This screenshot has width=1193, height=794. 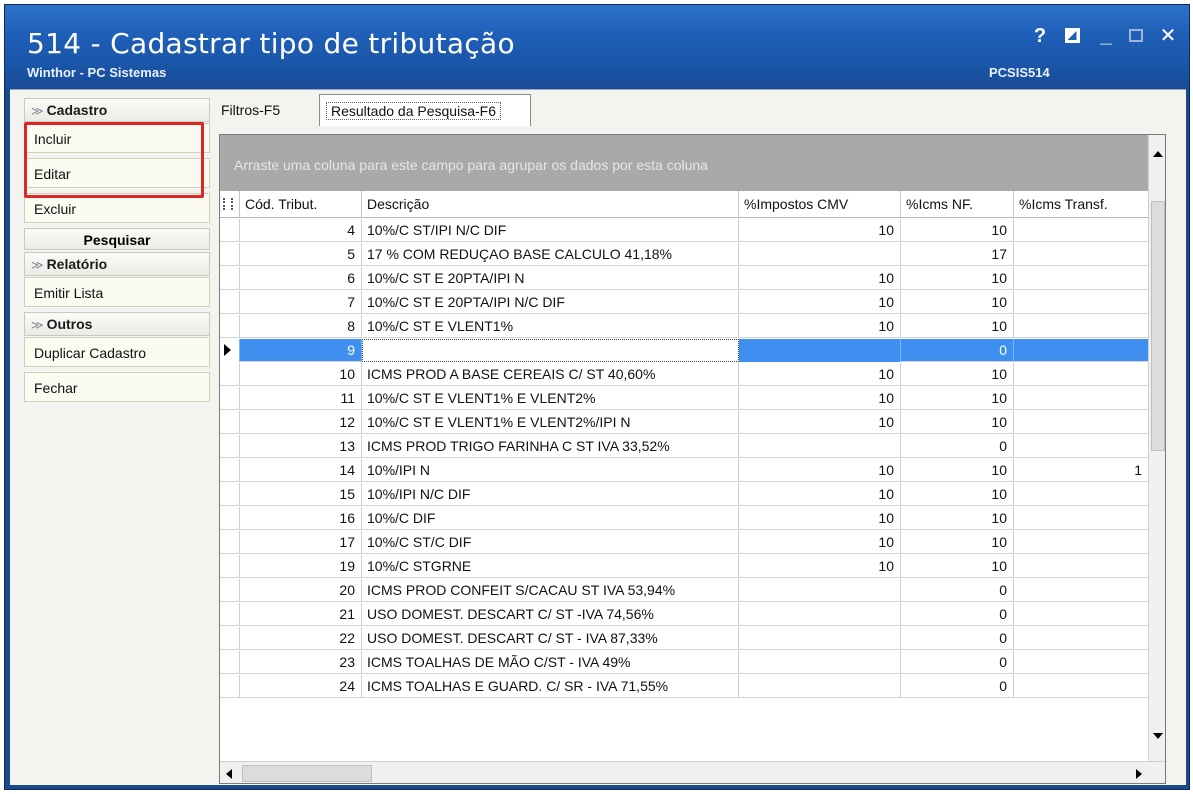 What do you see at coordinates (550, 204) in the screenshot?
I see `column-header-descricao: Descrição` at bounding box center [550, 204].